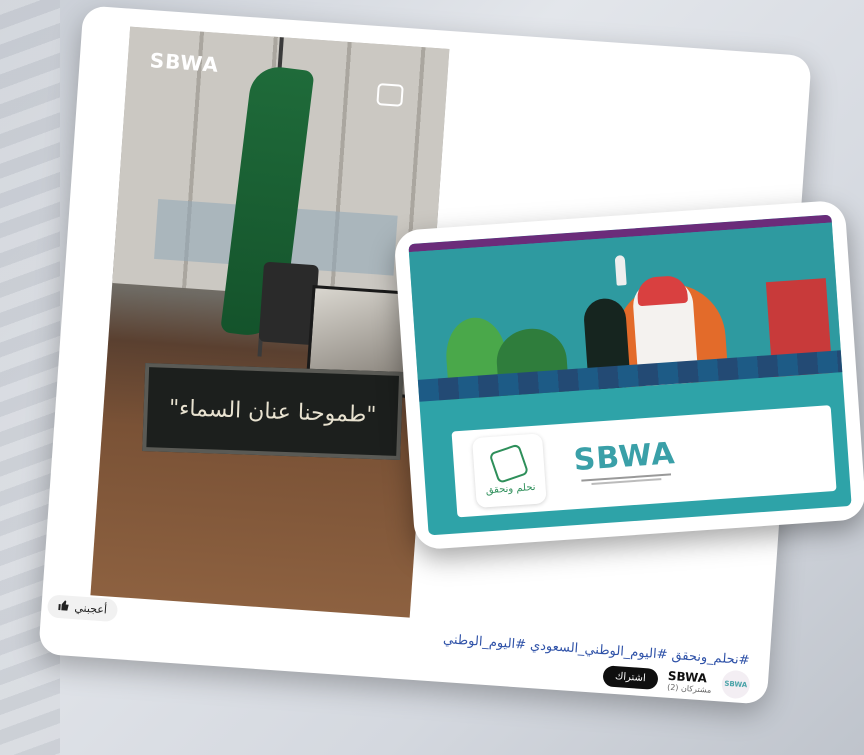 This screenshot has width=864, height=755. Describe the element at coordinates (690, 681) in the screenshot. I see `channel-info: SBWA مشتركان (2)` at that location.